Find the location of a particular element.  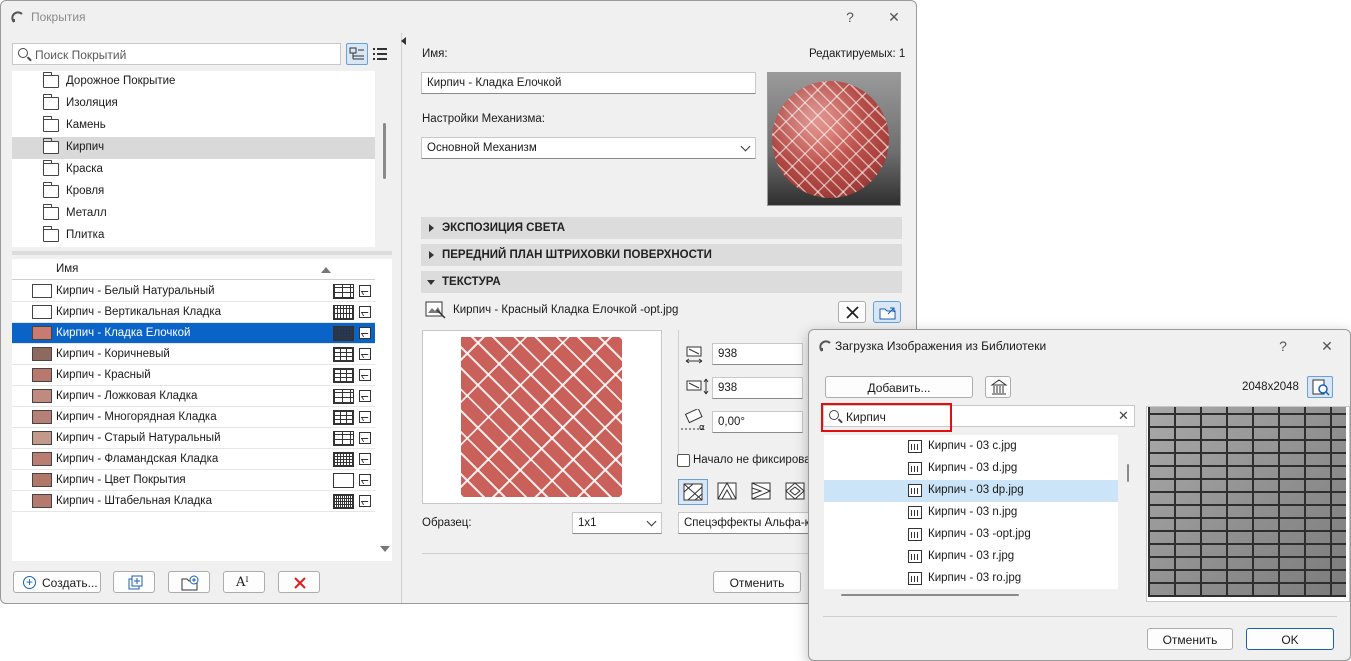

material-row: Кирпич - Вертикальная Кладка is located at coordinates (193, 312).